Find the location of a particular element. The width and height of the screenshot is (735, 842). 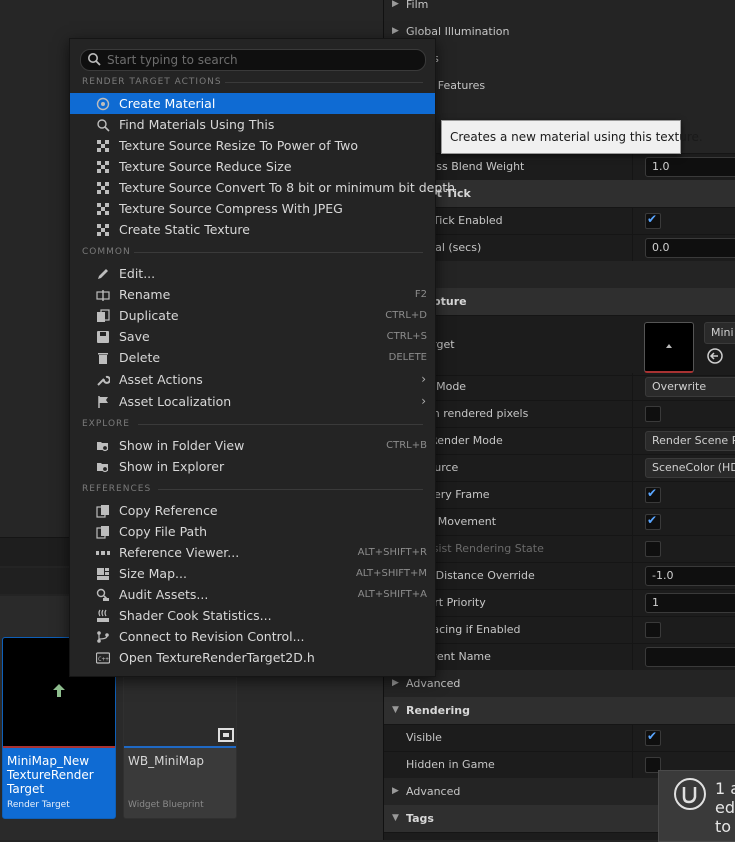

menu-item-create-static-texture: Create Static Texture is located at coordinates (252, 229).